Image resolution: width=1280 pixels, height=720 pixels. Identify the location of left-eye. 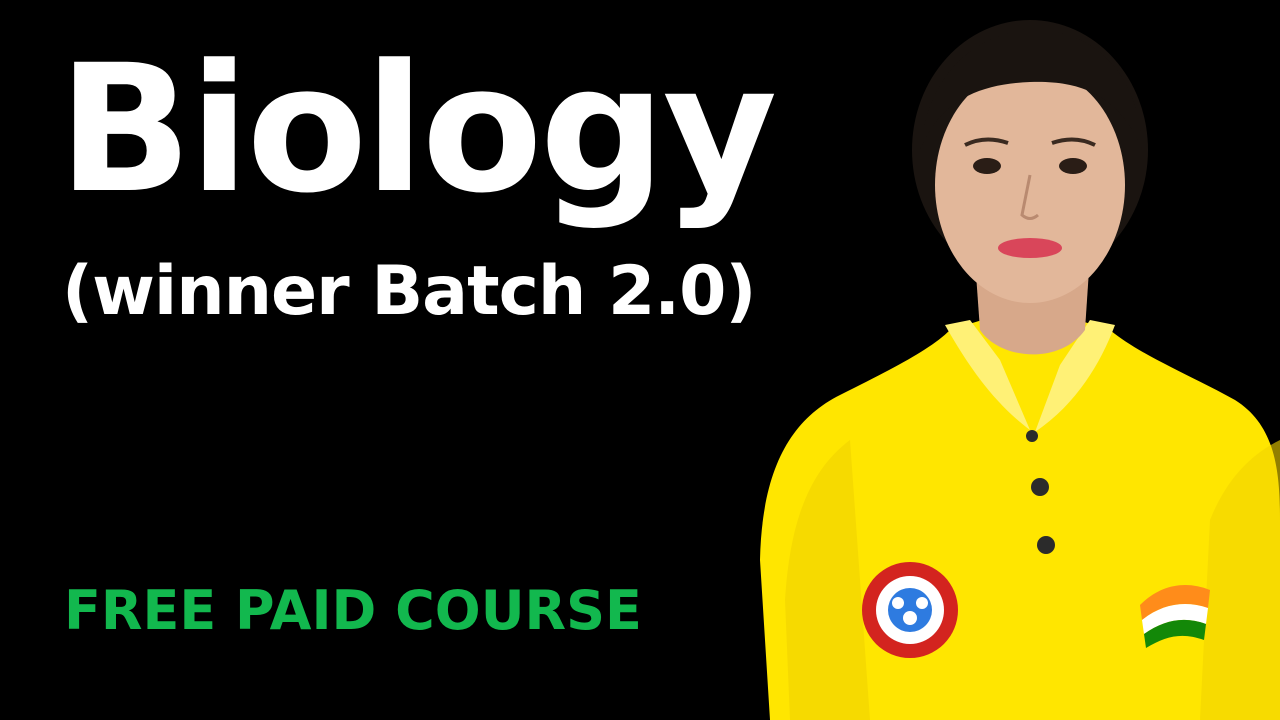
(987, 166).